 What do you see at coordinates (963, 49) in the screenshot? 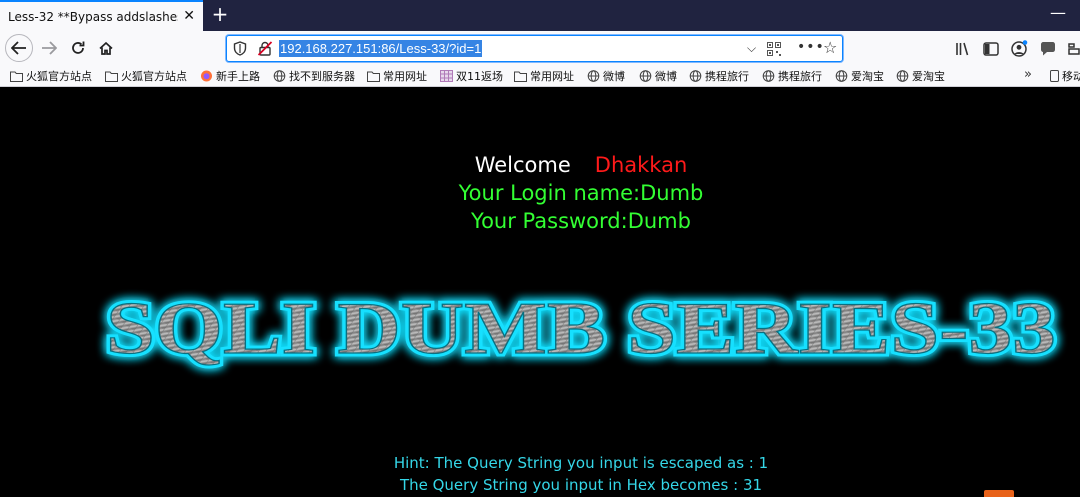
I see `library-icon` at bounding box center [963, 49].